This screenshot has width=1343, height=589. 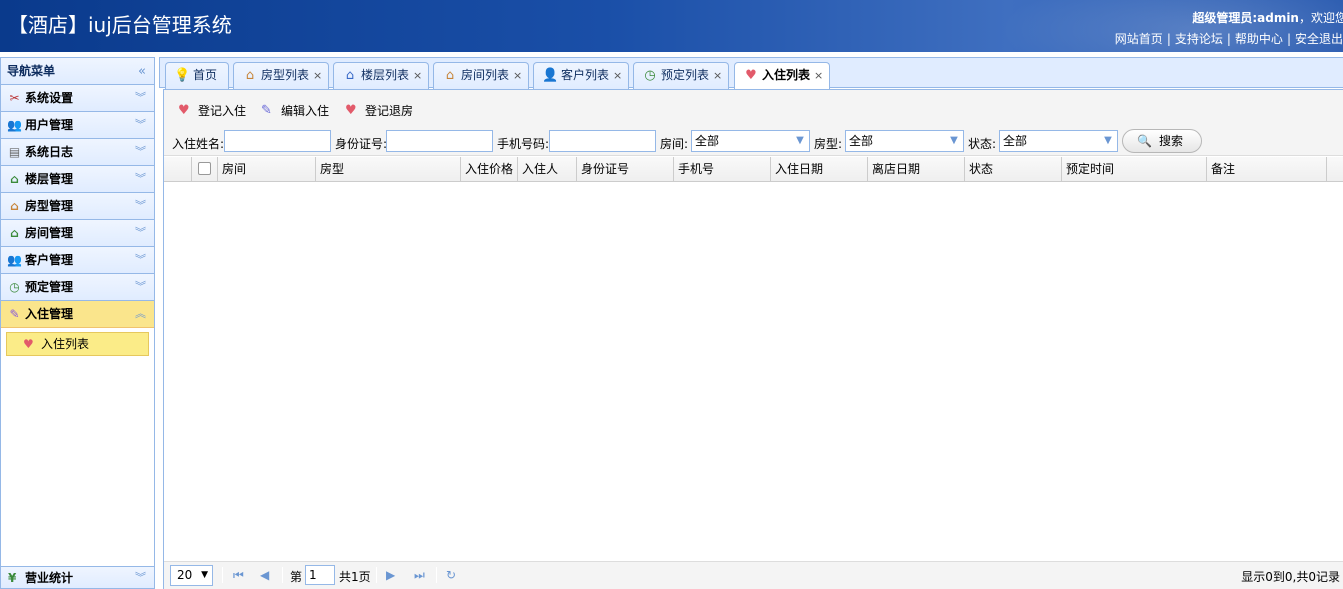 I want to click on search-button: 🔍 搜索, so click(x=1162, y=141).